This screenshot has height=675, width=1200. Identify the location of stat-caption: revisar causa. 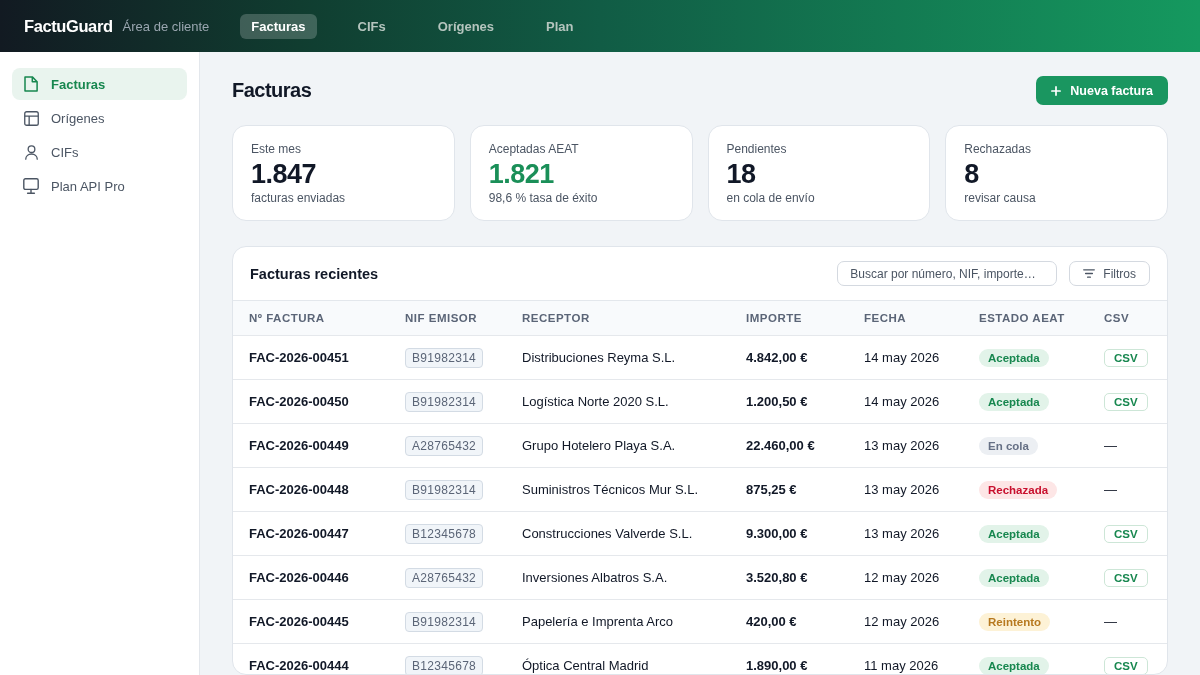
(1000, 198).